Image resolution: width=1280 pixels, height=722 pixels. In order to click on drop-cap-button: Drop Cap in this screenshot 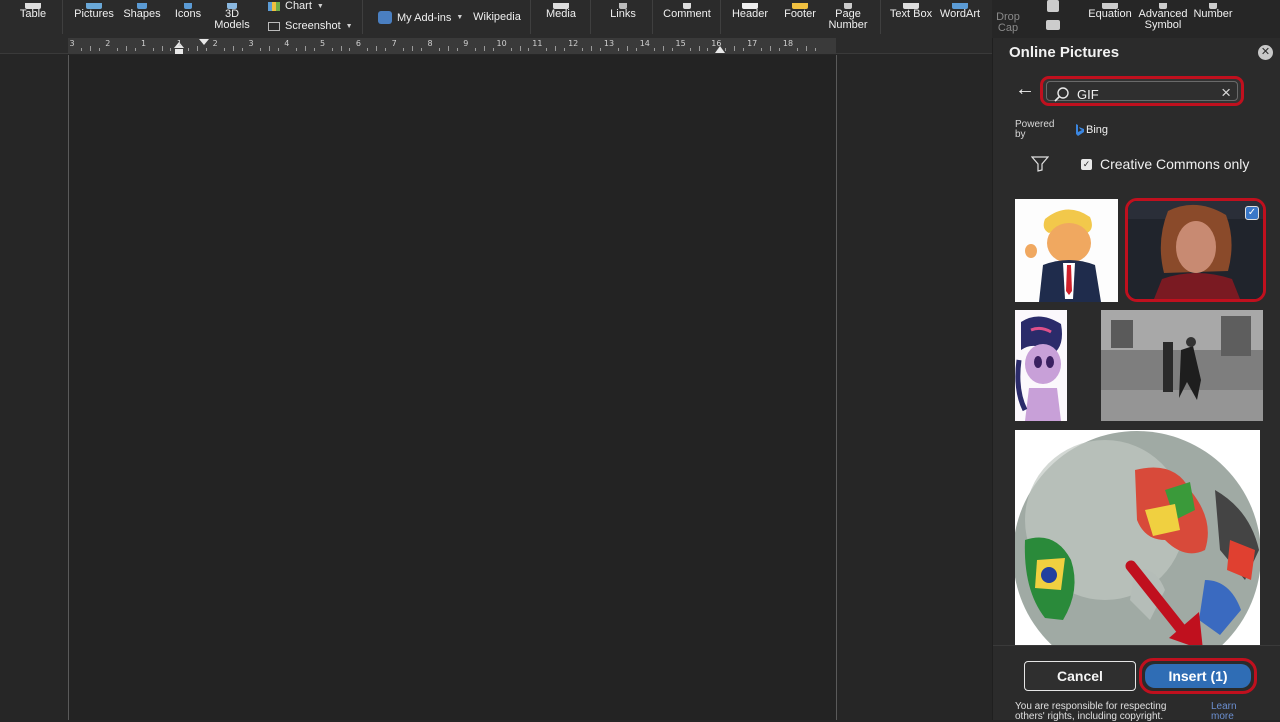, I will do `click(1008, 23)`.